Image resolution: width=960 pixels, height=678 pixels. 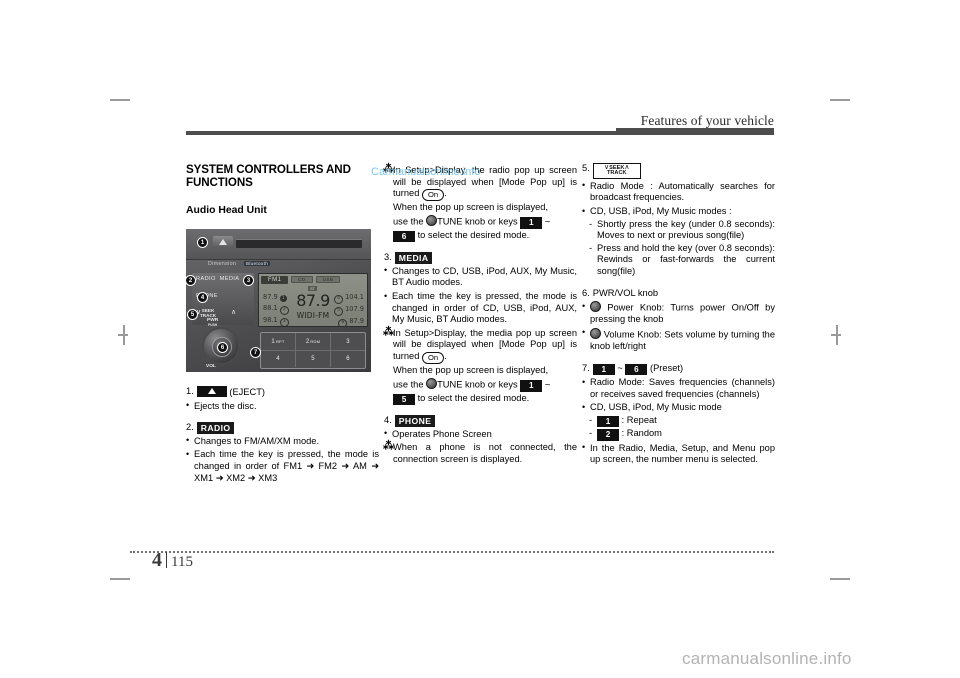 I want to click on brand-name: Dimension, so click(x=222, y=264).